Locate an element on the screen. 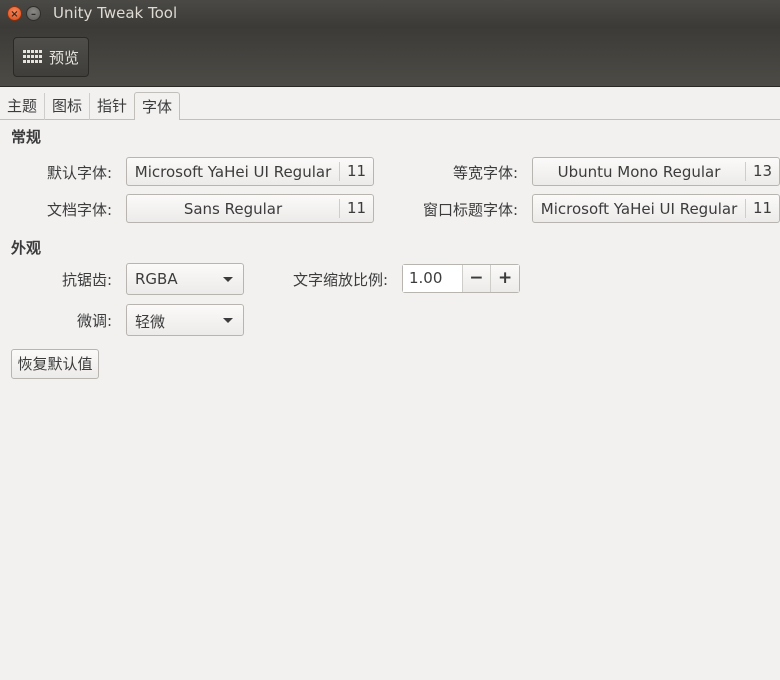 The width and height of the screenshot is (780, 680). tab-divider is located at coordinates (480, 119).